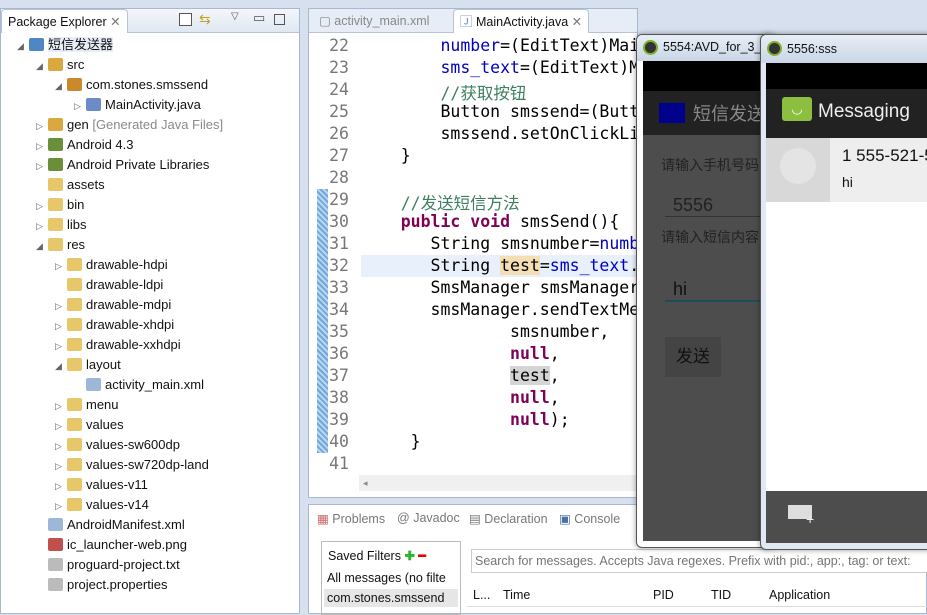 This screenshot has height=615, width=927. Describe the element at coordinates (844, 49) in the screenshot. I see `emulator-title-bar: 5556:sss` at that location.